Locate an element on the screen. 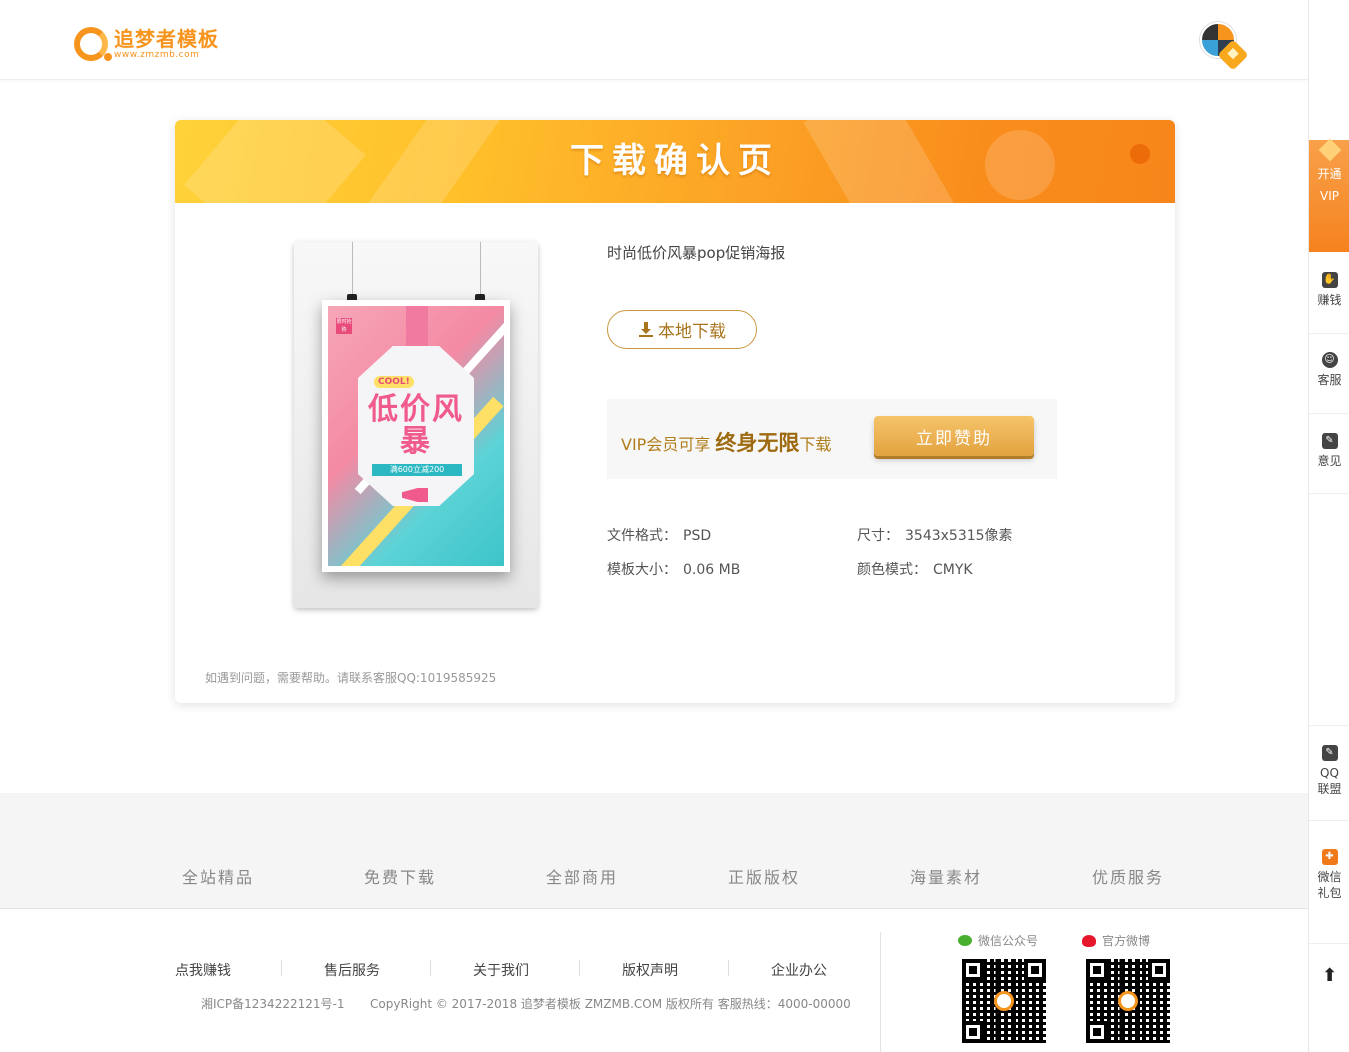 The image size is (1349, 1052). footer-link-after-sales: 售后服务 is located at coordinates (352, 970).